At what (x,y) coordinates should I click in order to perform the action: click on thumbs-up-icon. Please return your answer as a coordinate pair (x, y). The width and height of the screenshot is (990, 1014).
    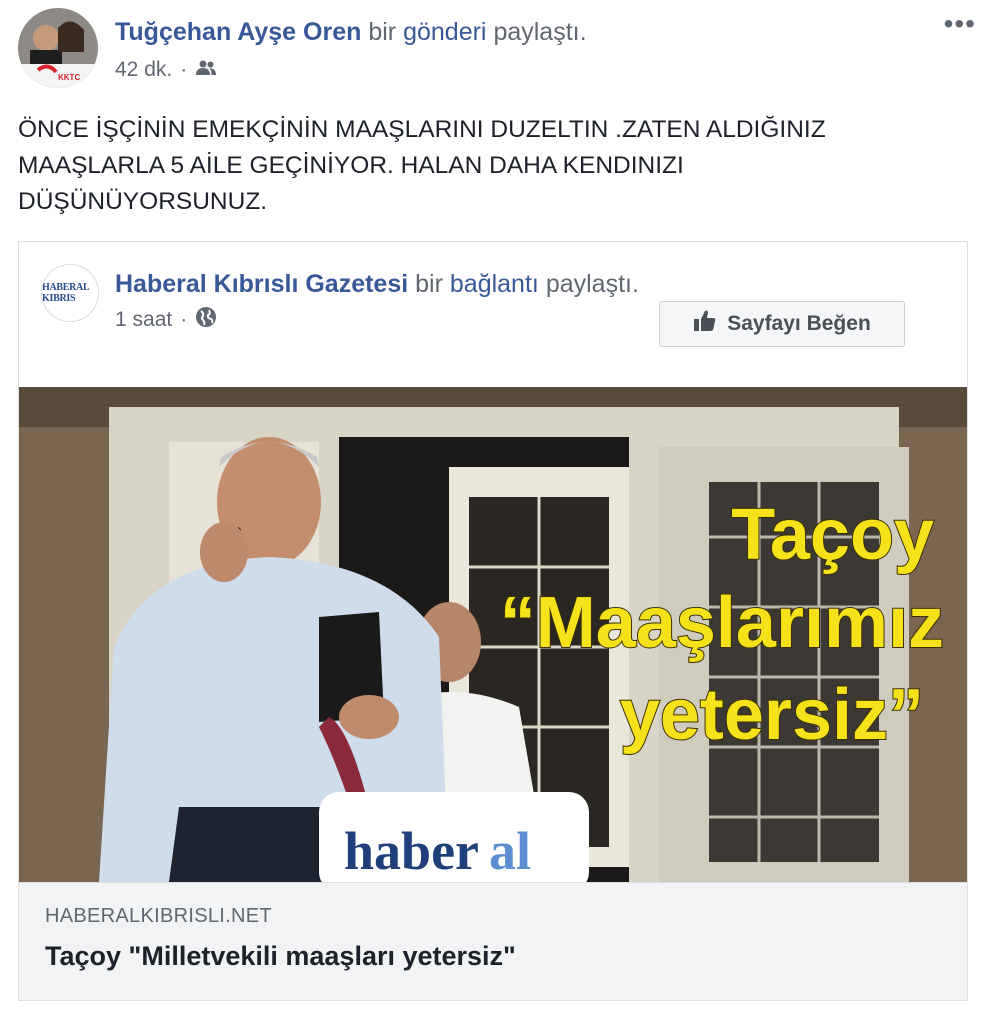
    Looking at the image, I should click on (705, 324).